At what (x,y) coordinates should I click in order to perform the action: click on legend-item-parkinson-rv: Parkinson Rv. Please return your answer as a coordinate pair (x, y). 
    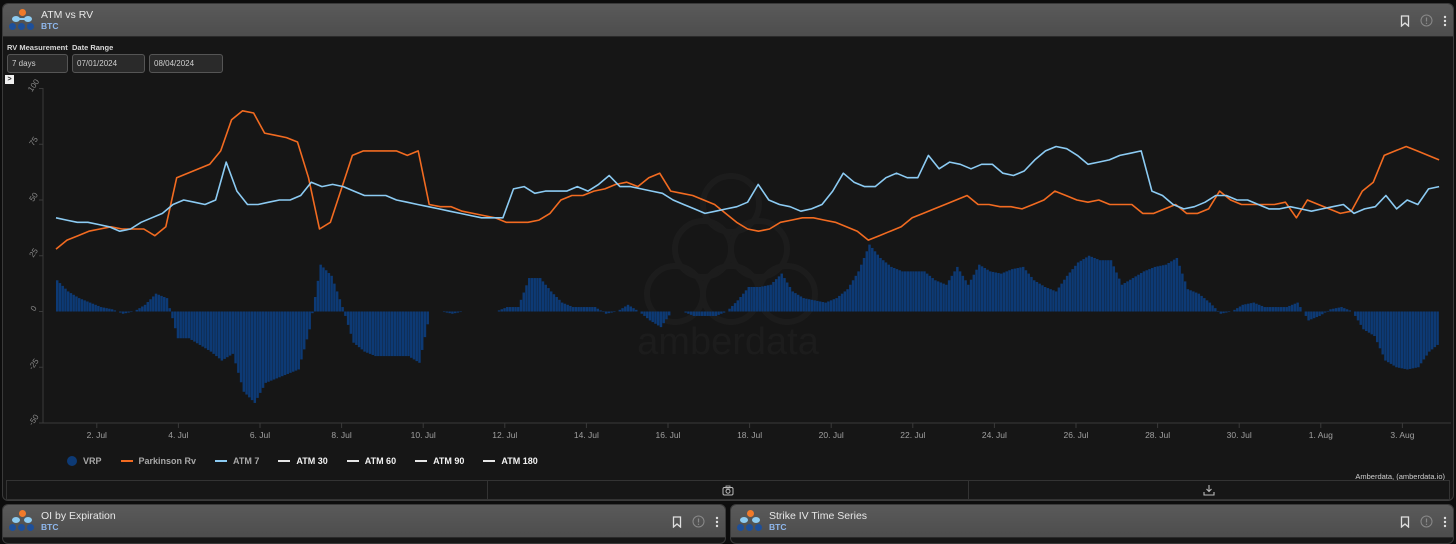
    Looking at the image, I should click on (158, 461).